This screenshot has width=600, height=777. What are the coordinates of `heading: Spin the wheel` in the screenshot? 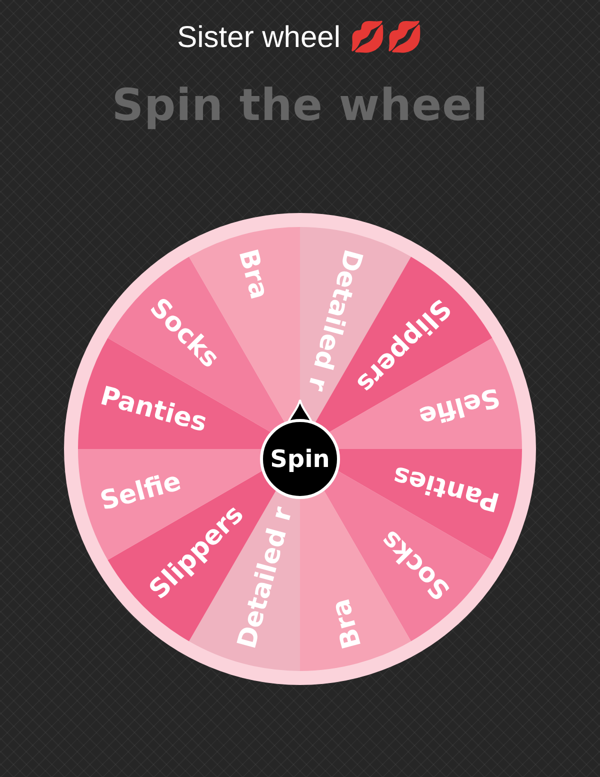 It's located at (300, 106).